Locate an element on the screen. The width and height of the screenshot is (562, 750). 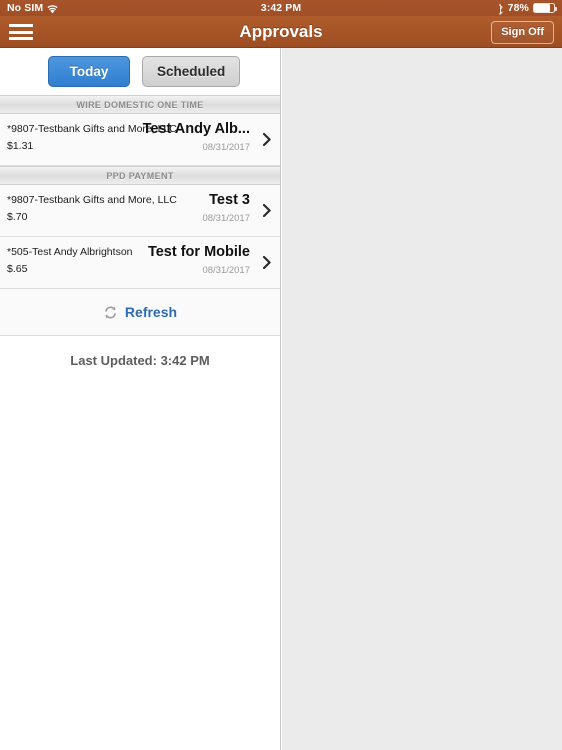
section-header-wire-domestic-one-time: WIRE DOMESTIC ONE TIME is located at coordinates (140, 104).